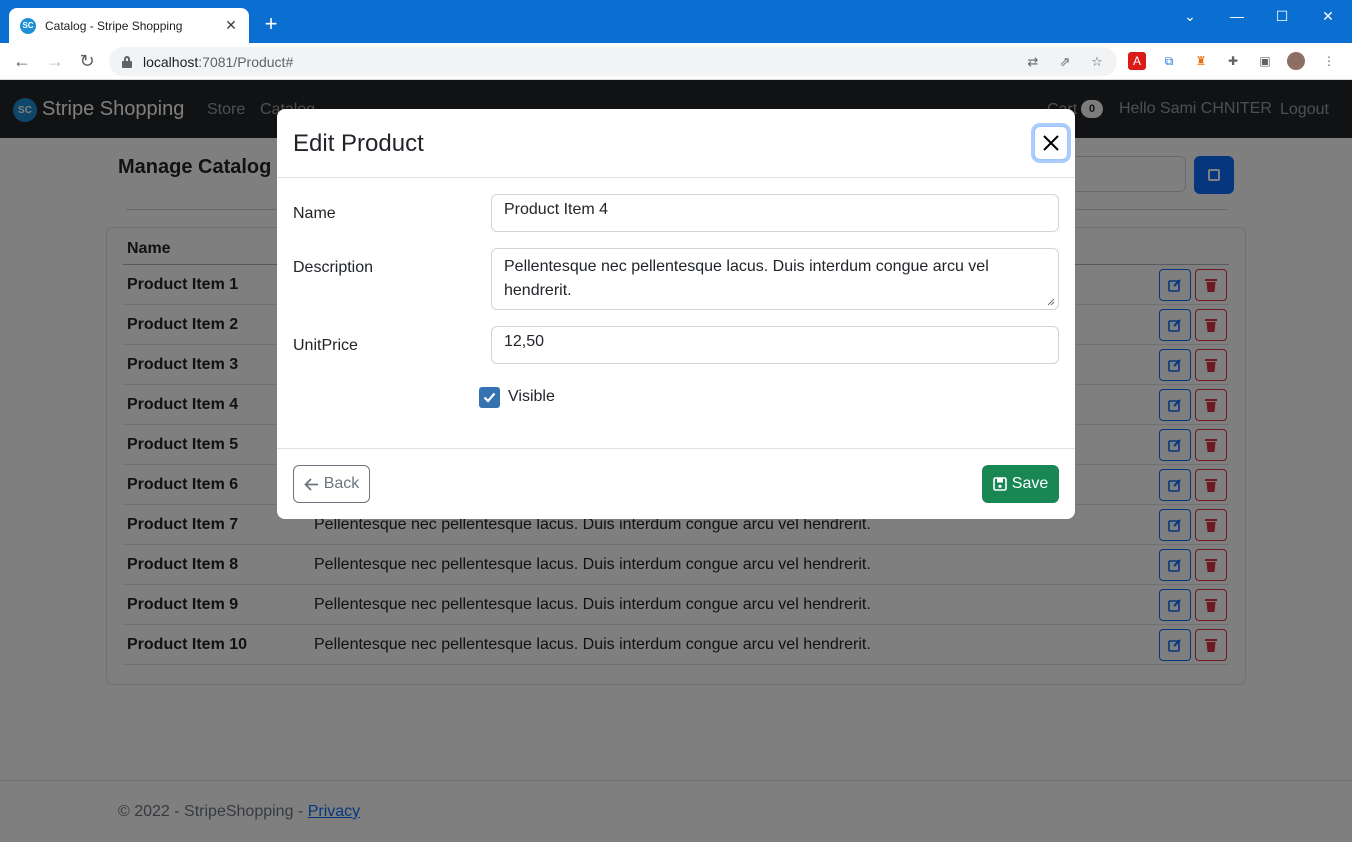 This screenshot has height=842, width=1352. What do you see at coordinates (314, 213) in the screenshot?
I see `name-label: Name` at bounding box center [314, 213].